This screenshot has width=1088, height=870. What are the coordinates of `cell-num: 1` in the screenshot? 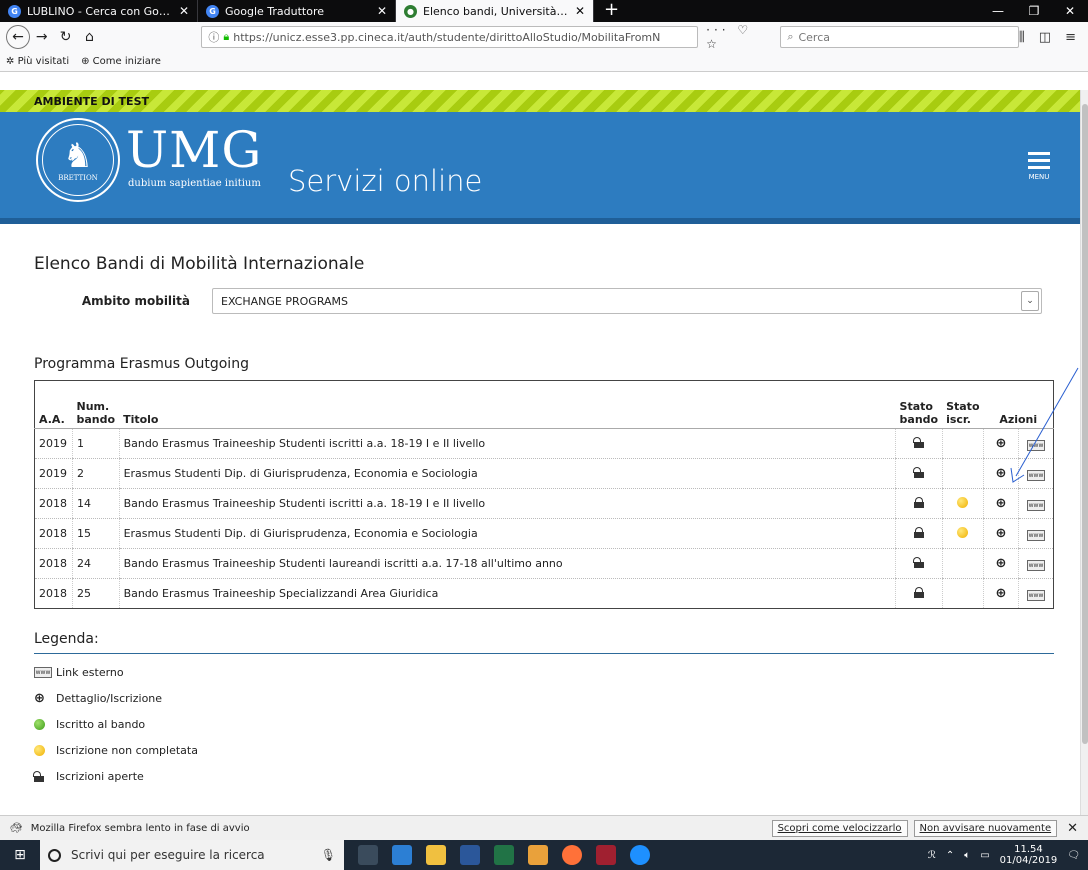 It's located at (96, 443).